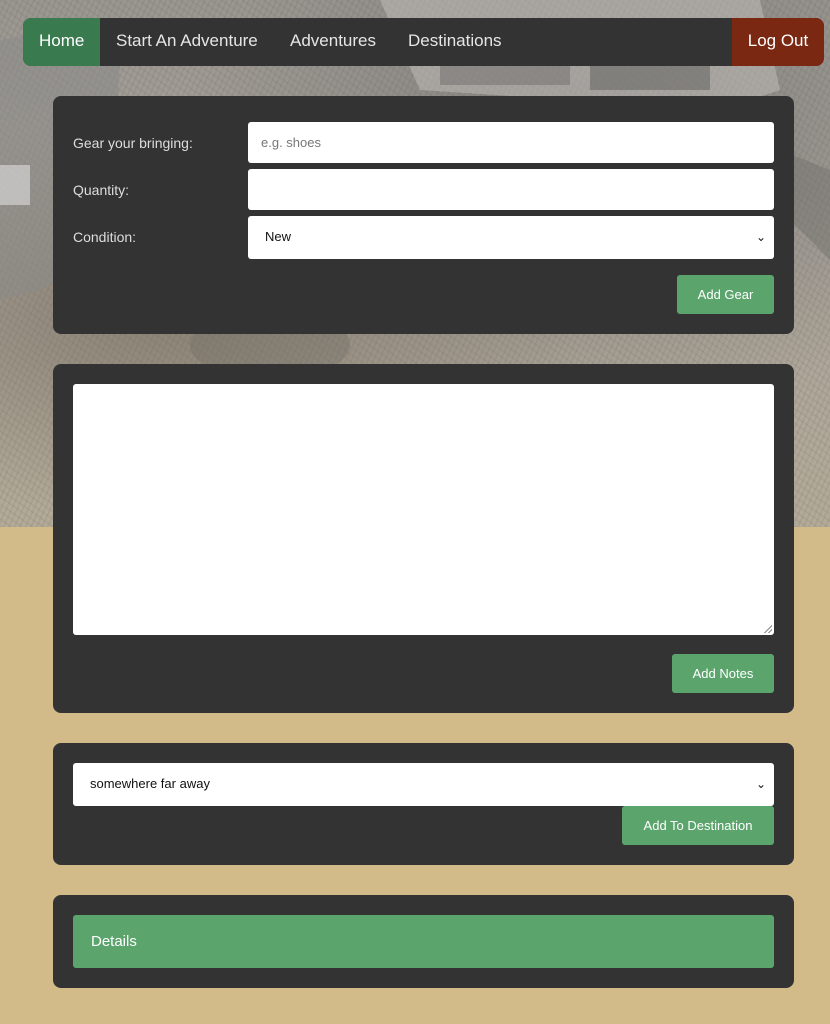 This screenshot has height=1024, width=830. I want to click on add-to-destination-button: Add To Destination, so click(698, 825).